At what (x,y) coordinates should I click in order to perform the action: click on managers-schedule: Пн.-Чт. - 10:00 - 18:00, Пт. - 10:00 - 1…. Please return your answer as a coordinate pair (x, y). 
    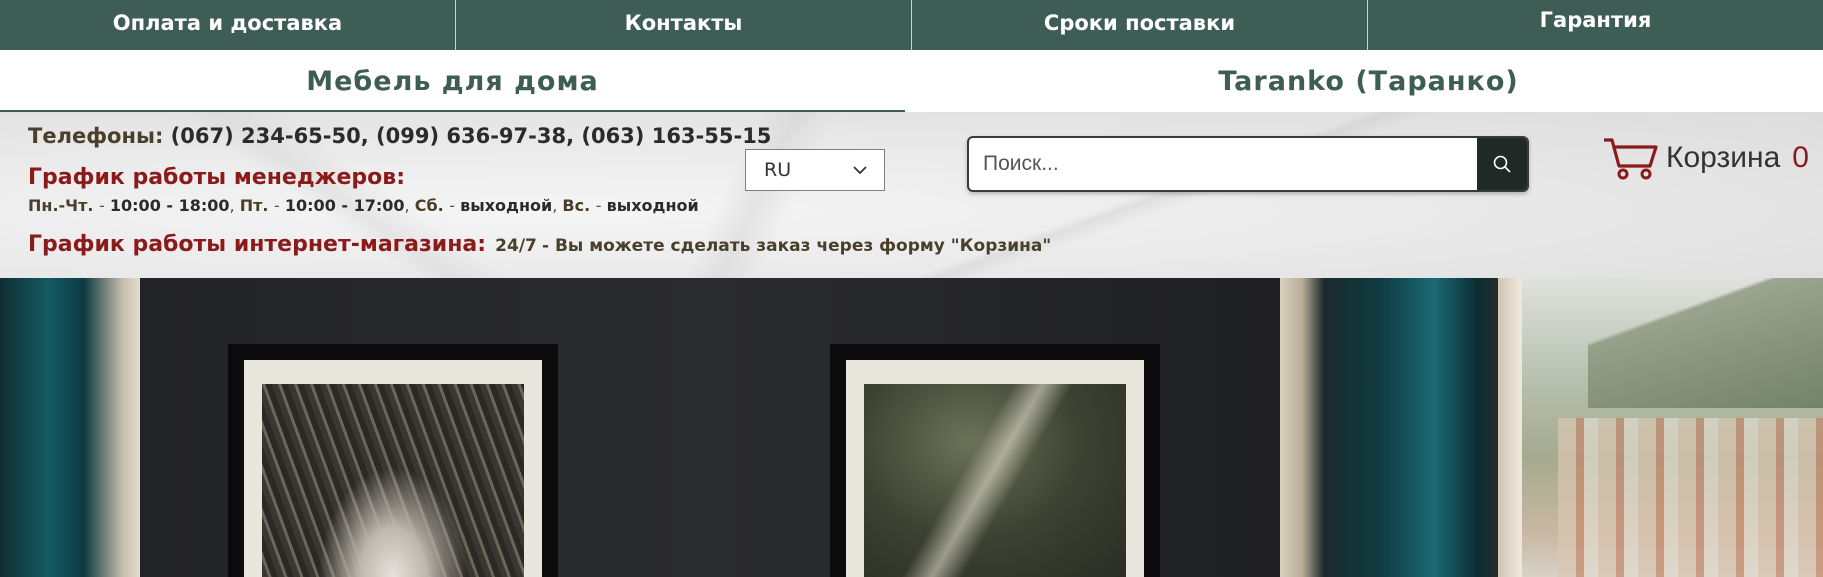
    Looking at the image, I should click on (363, 205).